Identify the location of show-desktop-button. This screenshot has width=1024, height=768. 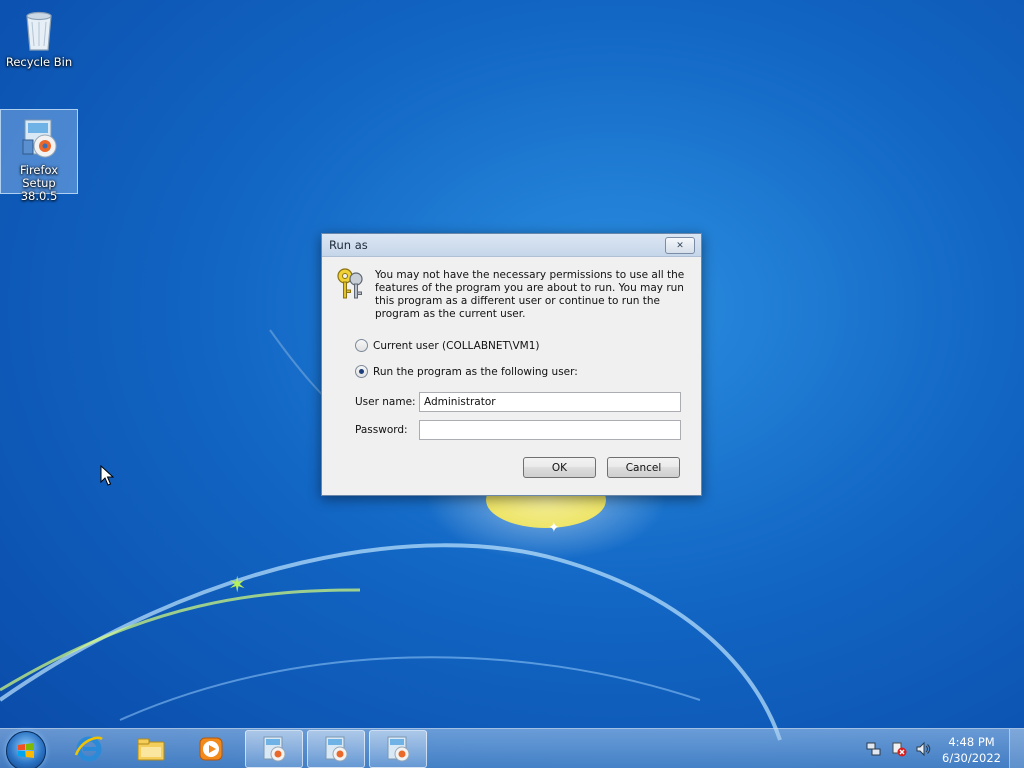
(1016, 748).